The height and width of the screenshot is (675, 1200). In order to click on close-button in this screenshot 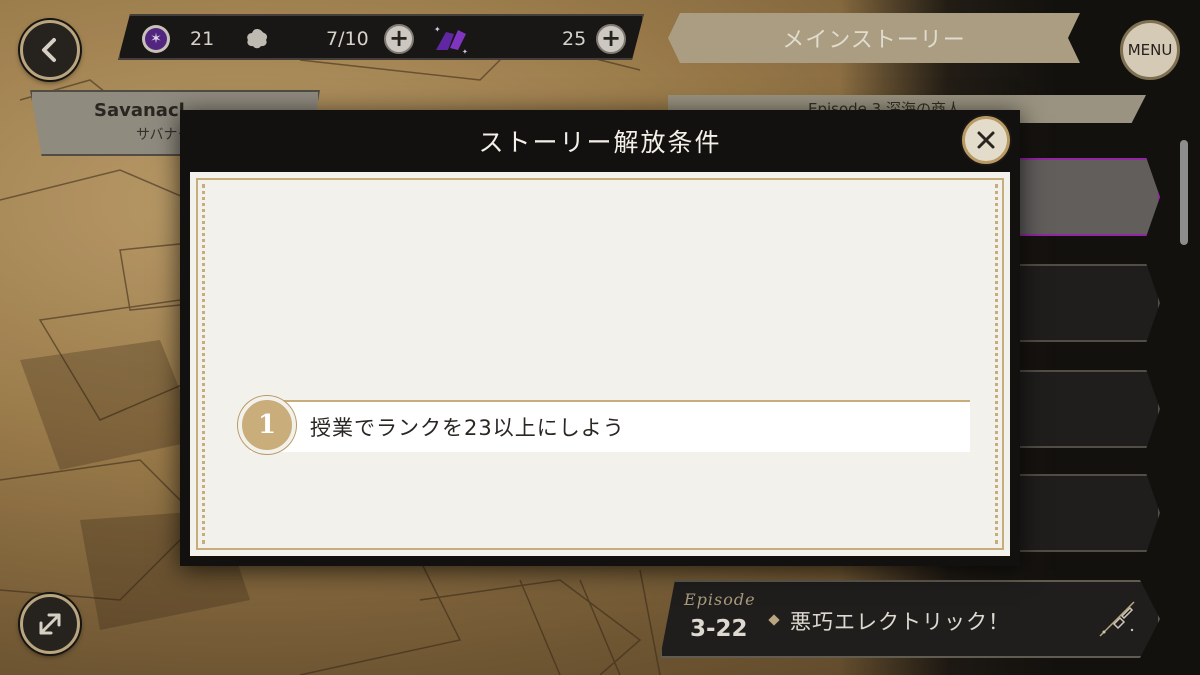, I will do `click(986, 140)`.